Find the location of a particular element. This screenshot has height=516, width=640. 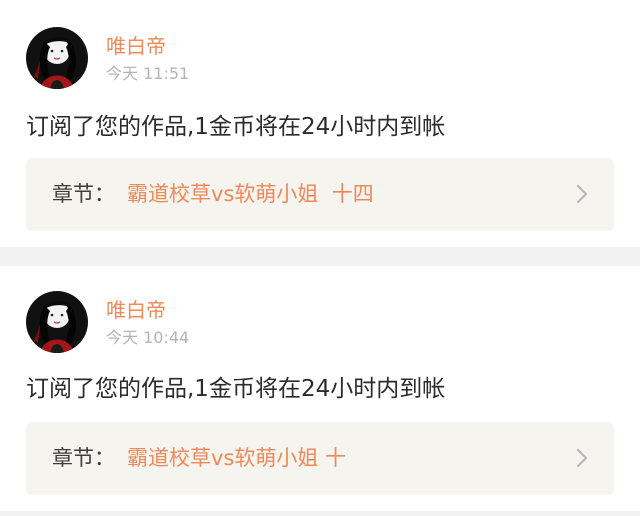

chapter-title: 霸道校草vs软萌小姐 十四 is located at coordinates (250, 194).